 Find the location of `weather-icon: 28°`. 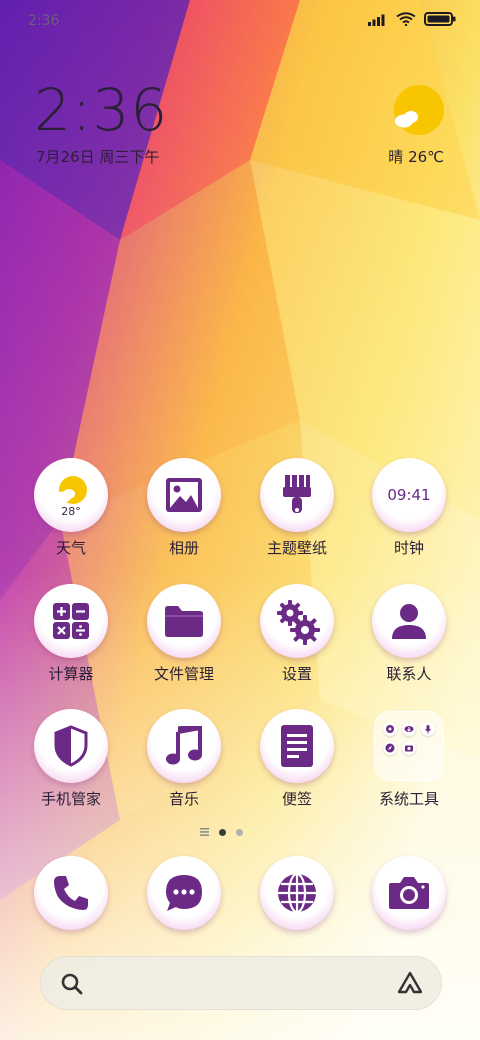

weather-icon: 28° is located at coordinates (71, 495).